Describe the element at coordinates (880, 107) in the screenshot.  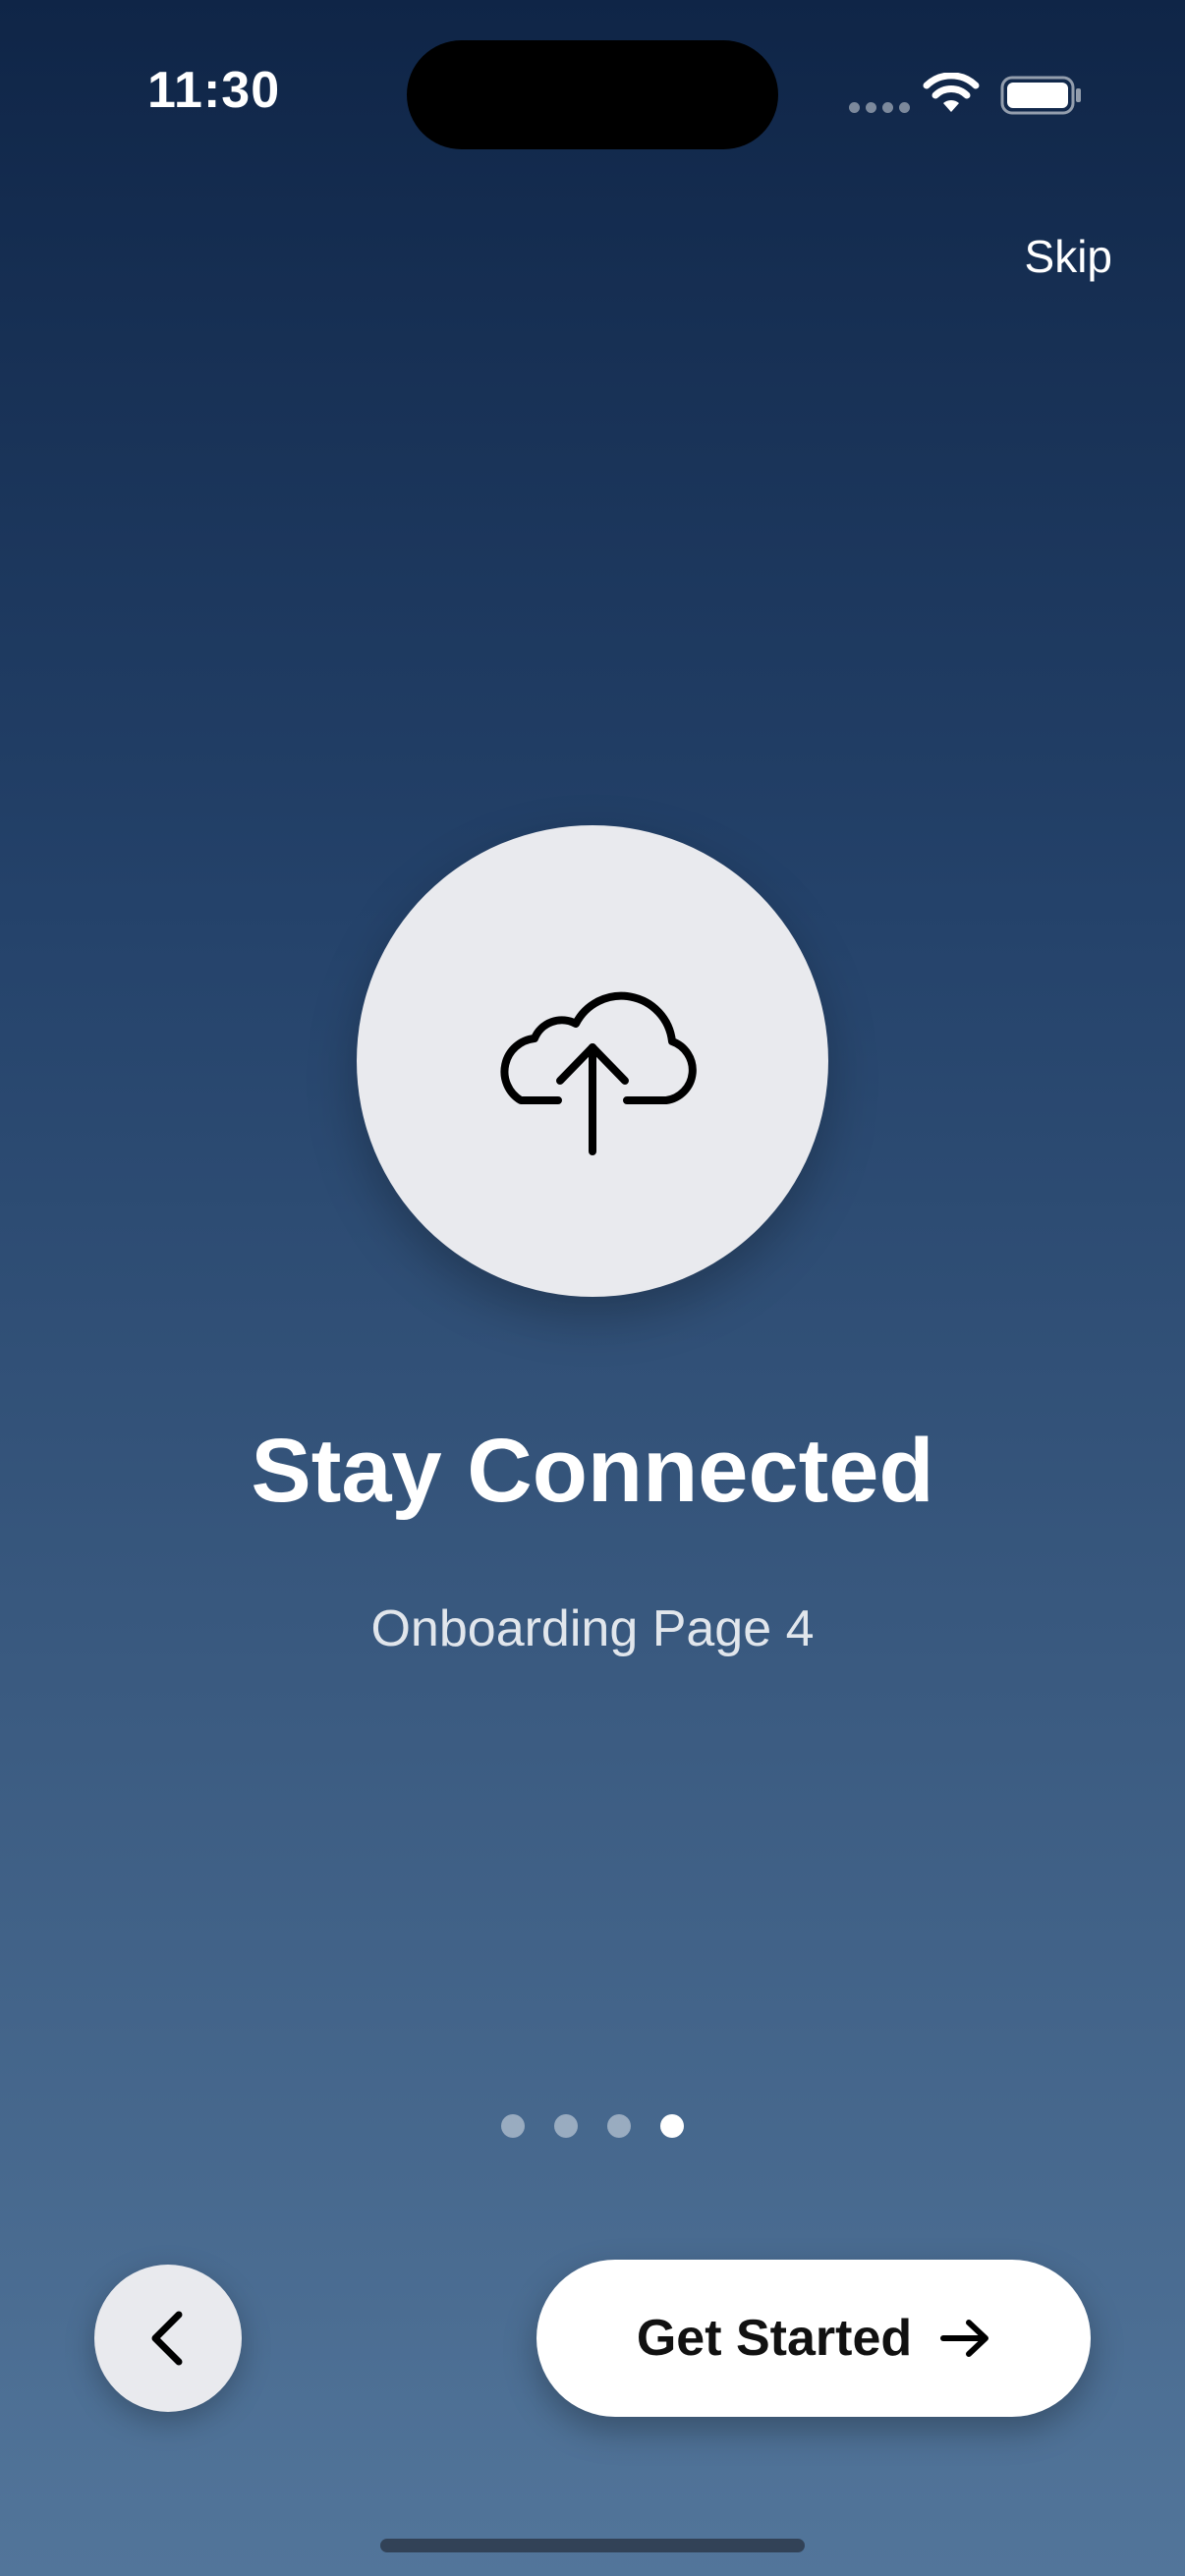
I see `cellular-signal-icon` at that location.